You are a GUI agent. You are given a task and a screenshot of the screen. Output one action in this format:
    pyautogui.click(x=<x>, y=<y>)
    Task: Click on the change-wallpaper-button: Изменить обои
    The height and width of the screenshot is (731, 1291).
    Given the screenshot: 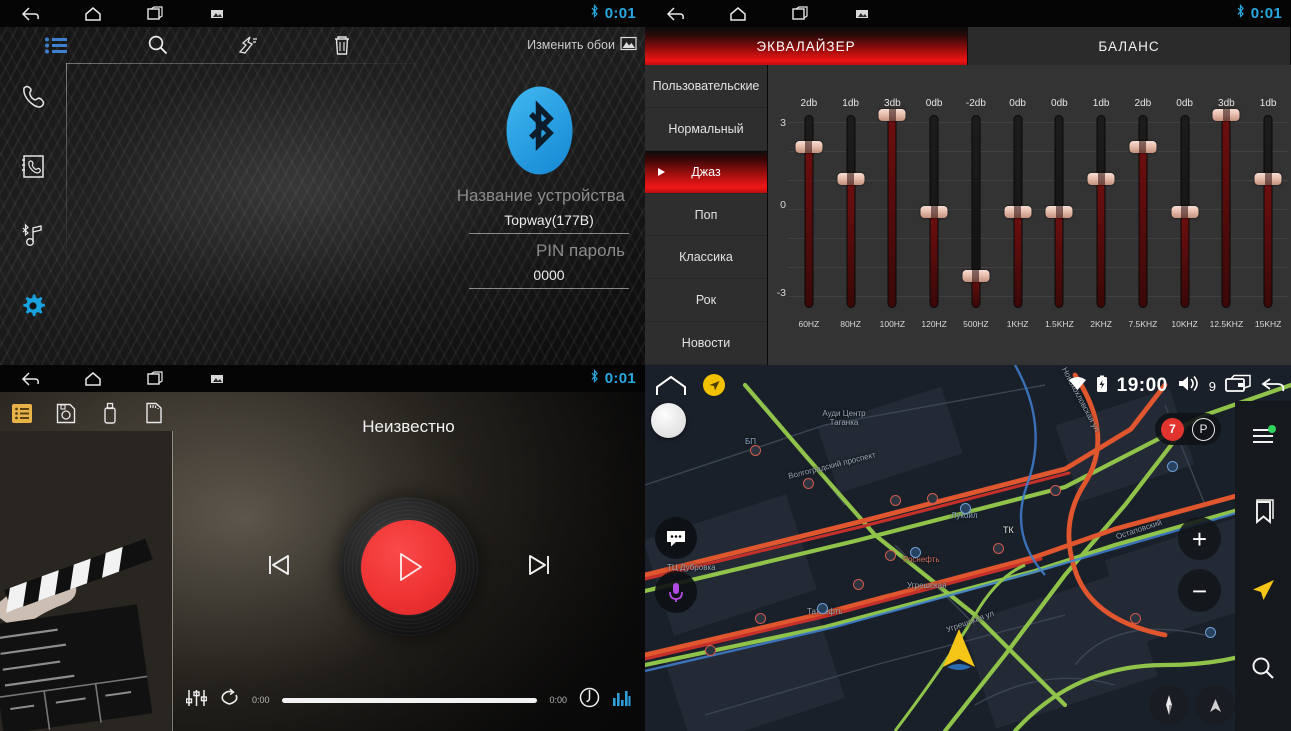 What is the action you would take?
    pyautogui.click(x=586, y=45)
    